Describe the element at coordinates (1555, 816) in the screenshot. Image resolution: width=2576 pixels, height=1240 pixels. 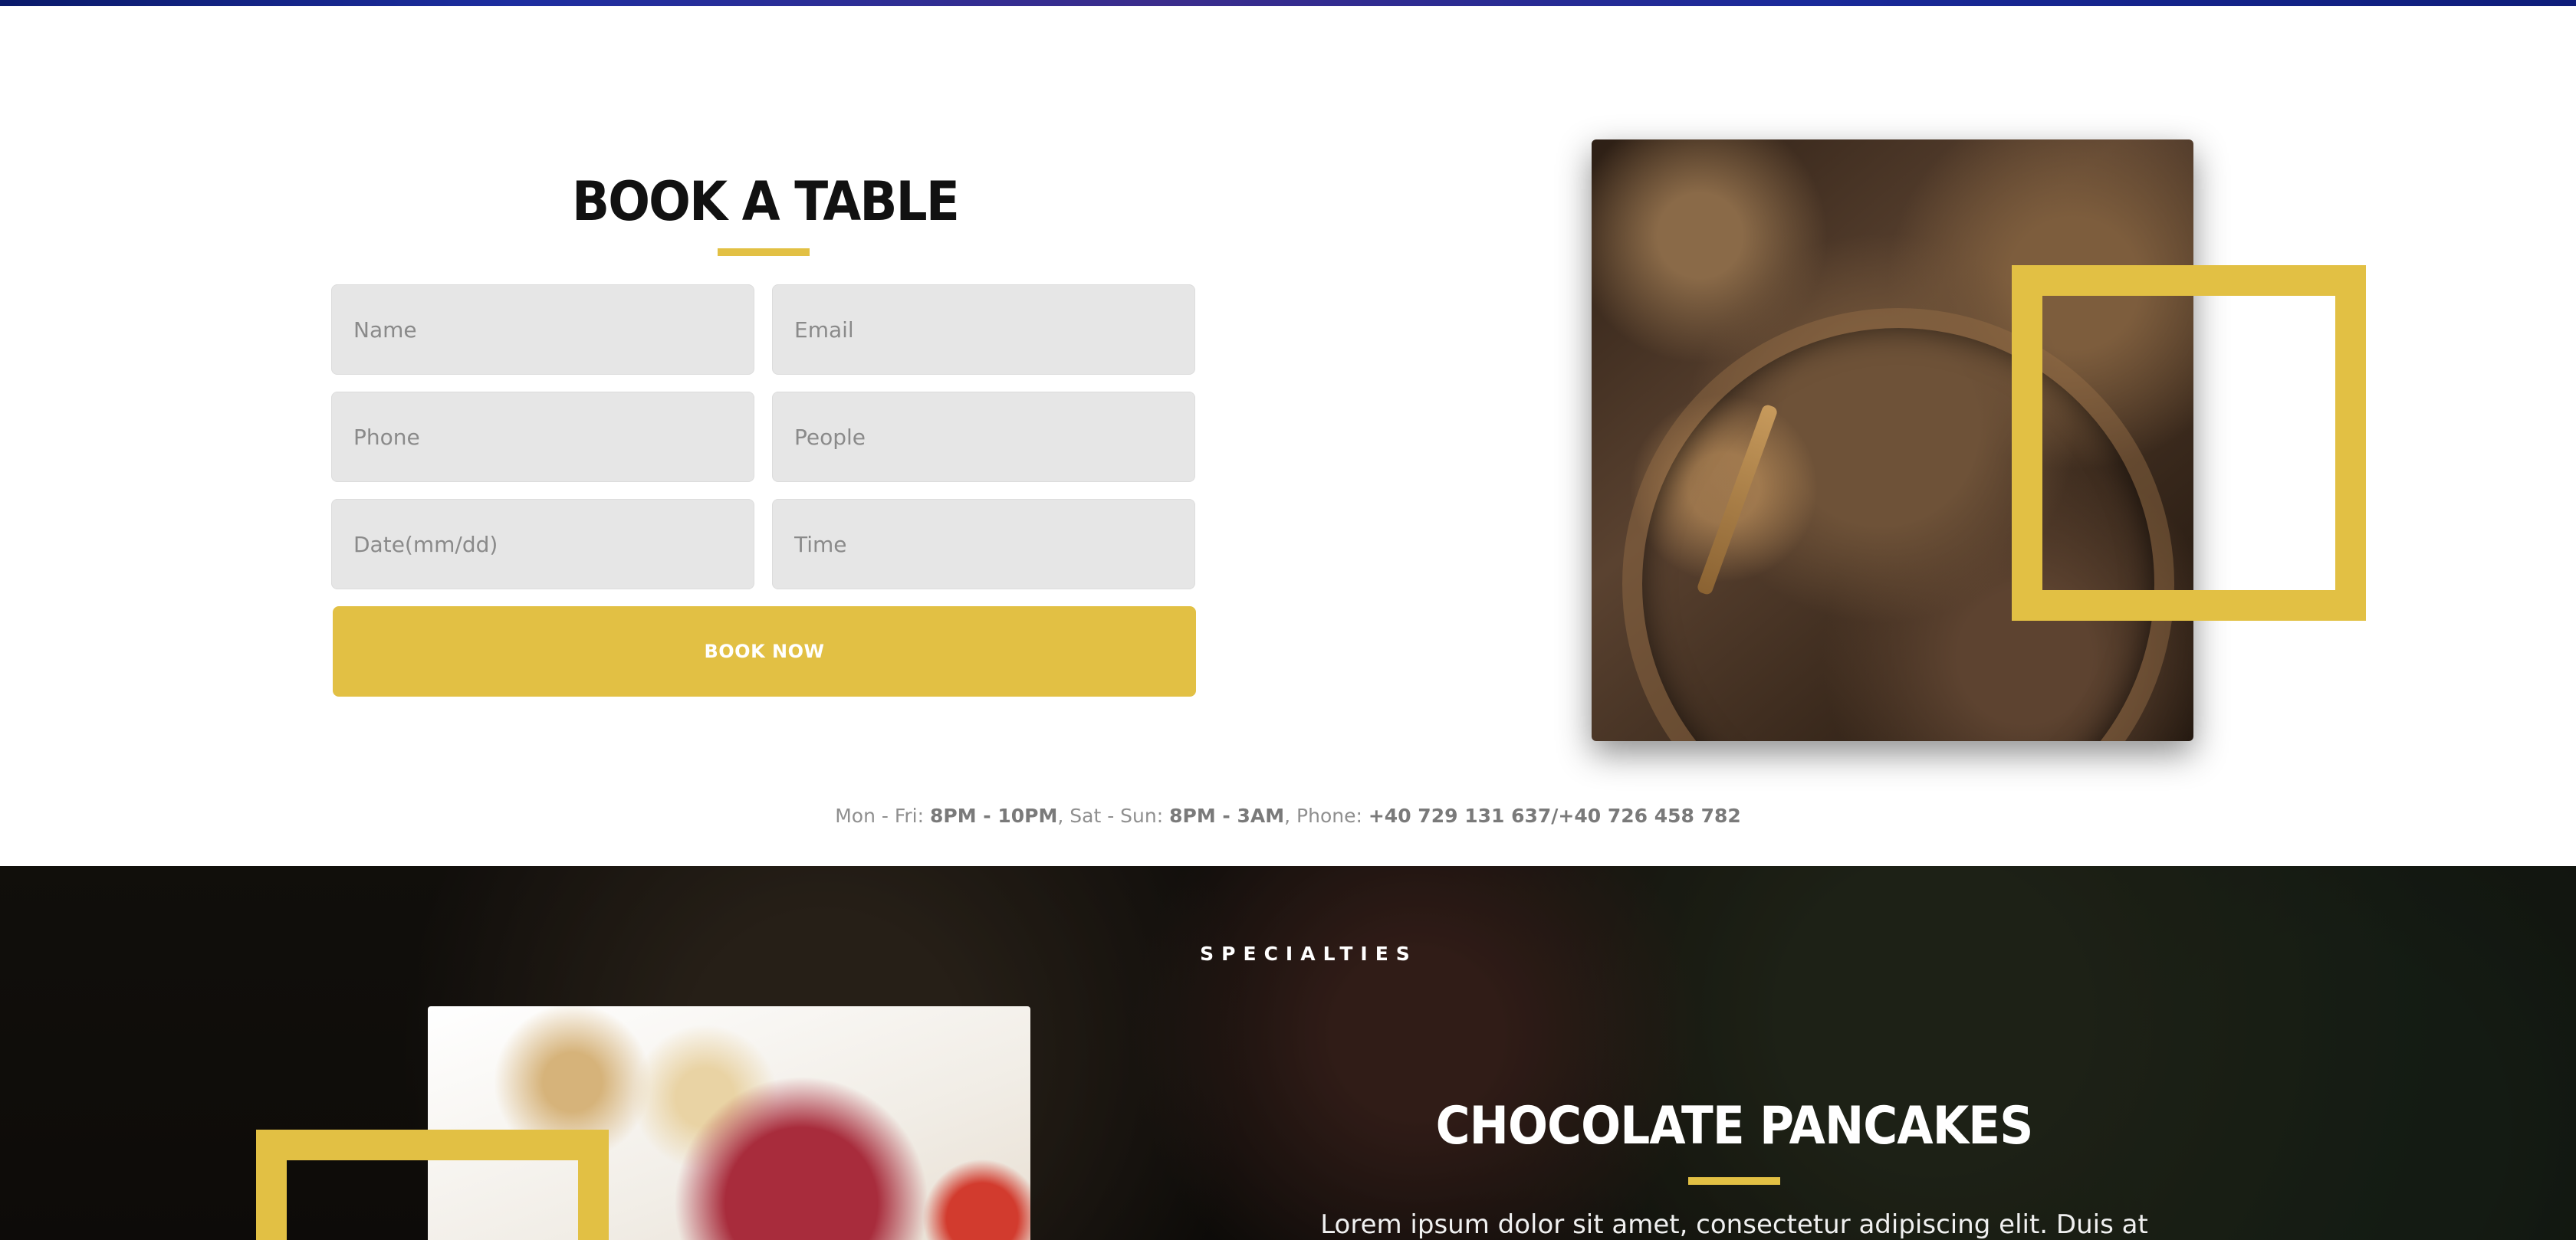
I see `phone-numbers: +40 729 131 637/+40 726 458 782` at that location.